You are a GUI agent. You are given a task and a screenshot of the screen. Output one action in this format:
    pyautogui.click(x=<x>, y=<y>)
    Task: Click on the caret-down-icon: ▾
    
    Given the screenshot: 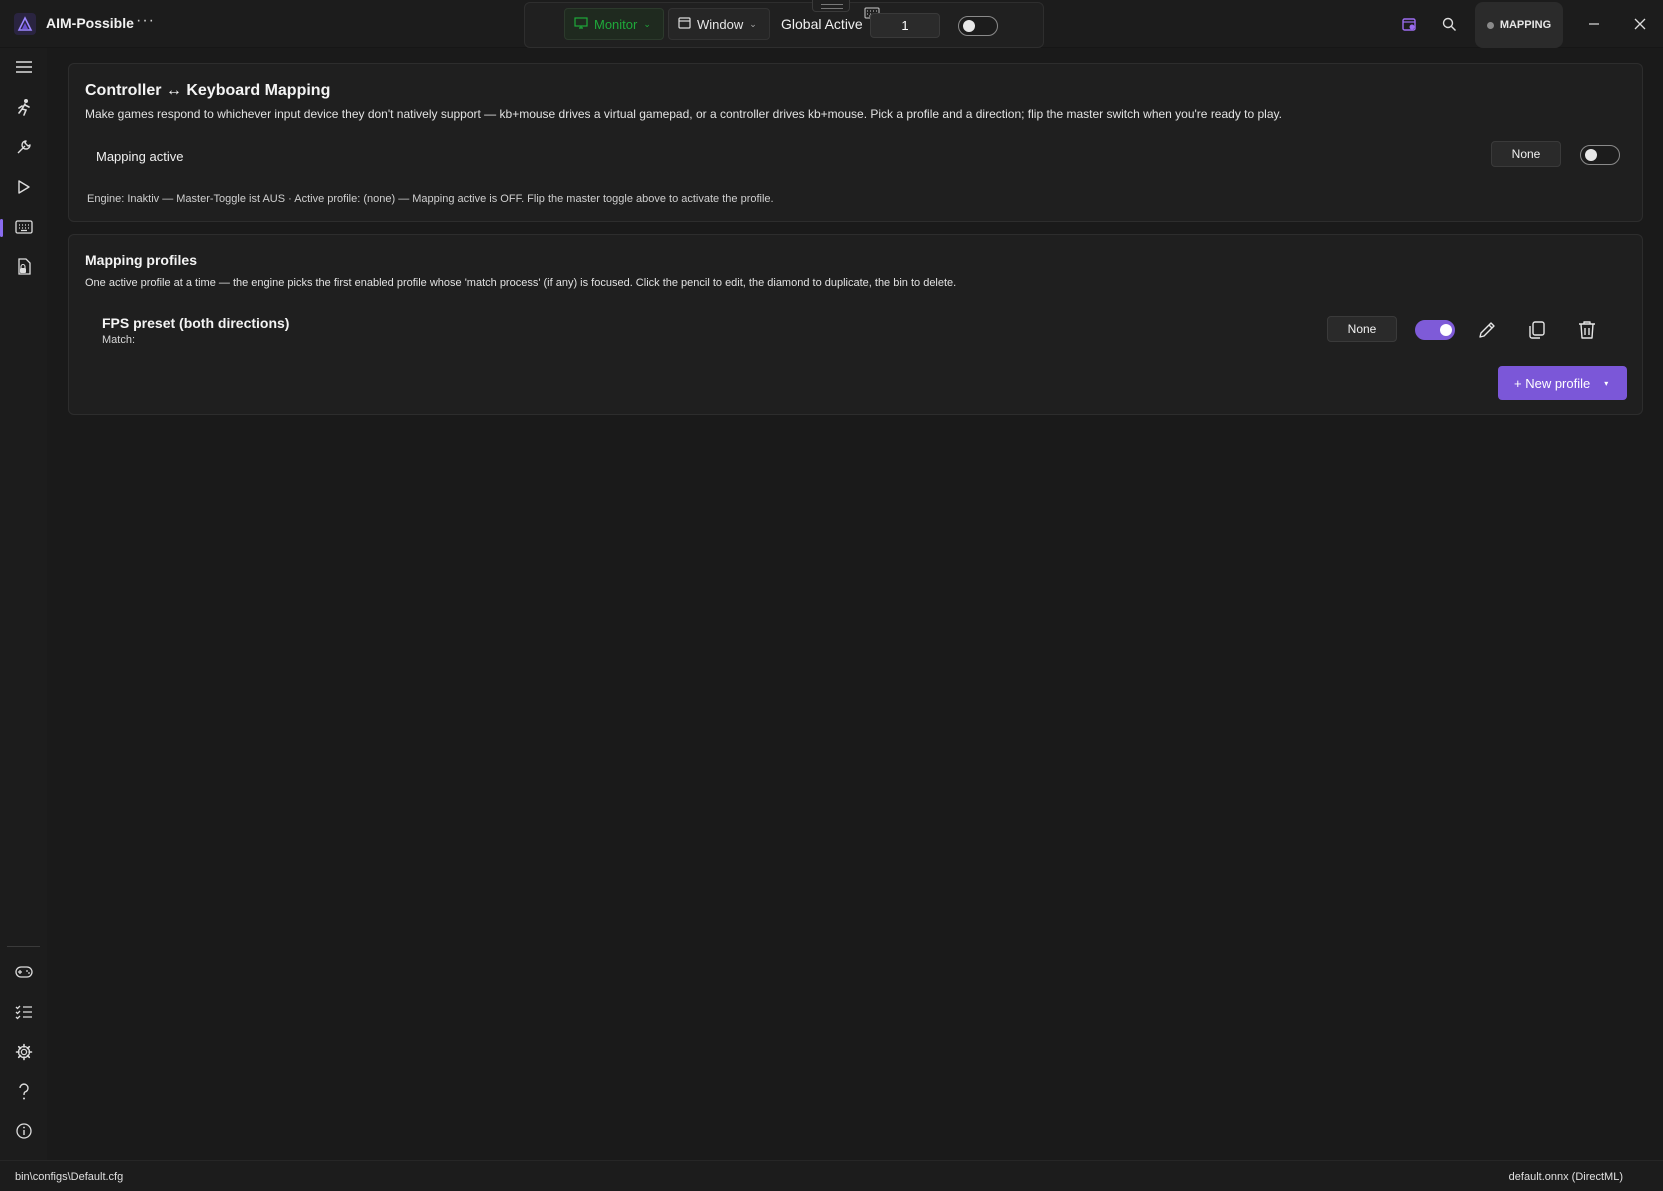 What is the action you would take?
    pyautogui.click(x=1606, y=383)
    